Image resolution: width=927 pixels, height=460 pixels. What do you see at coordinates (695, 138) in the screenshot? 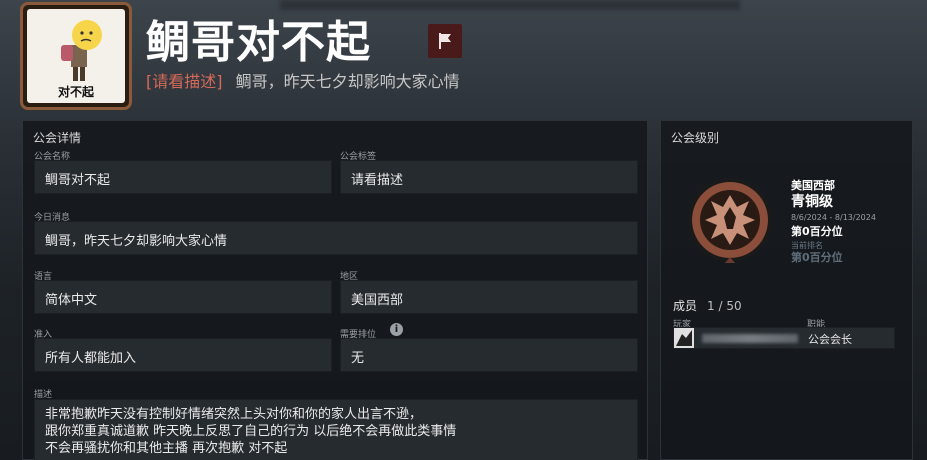
I see `level-title: 公会级别` at bounding box center [695, 138].